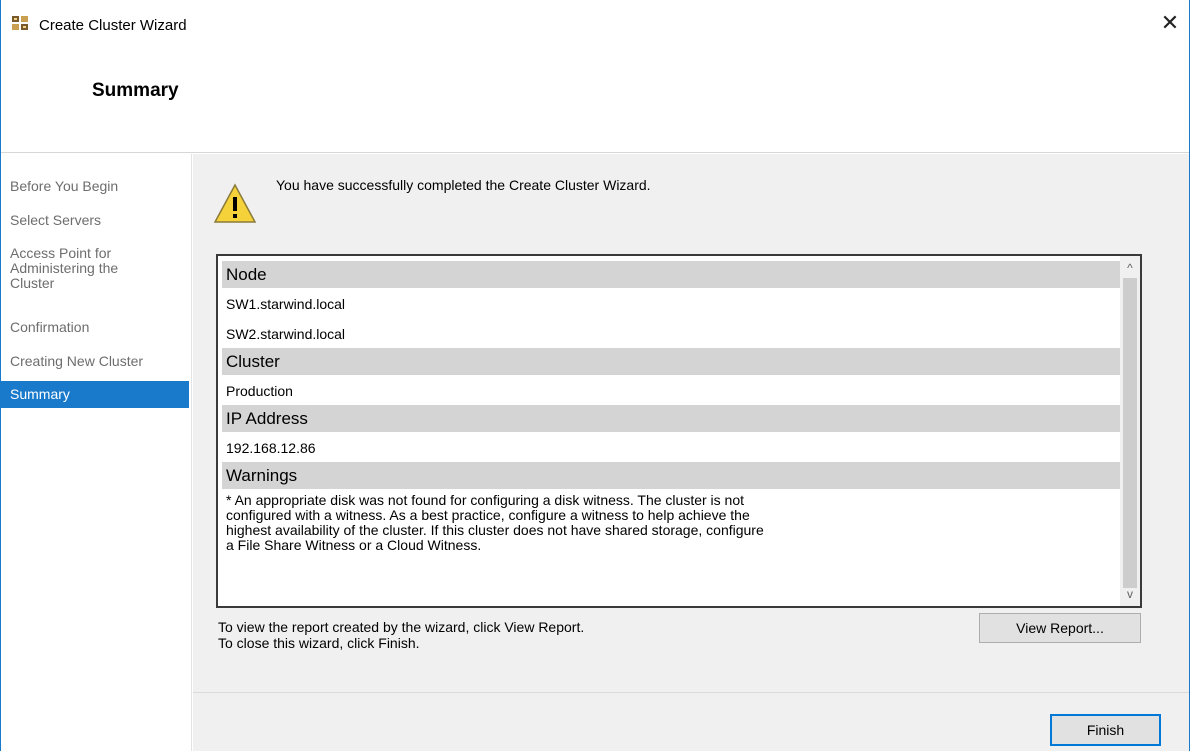  I want to click on node-section-header: Node, so click(681, 274).